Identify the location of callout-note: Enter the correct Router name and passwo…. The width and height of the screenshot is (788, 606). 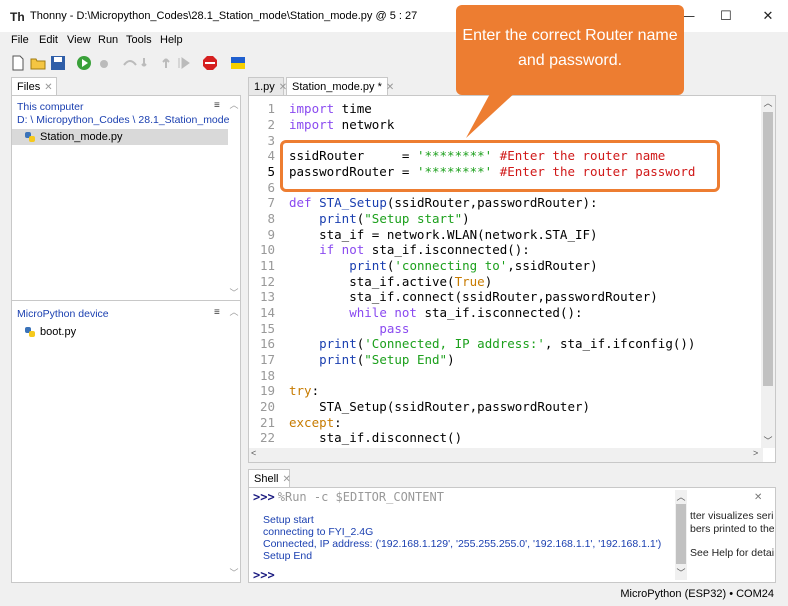
(570, 50).